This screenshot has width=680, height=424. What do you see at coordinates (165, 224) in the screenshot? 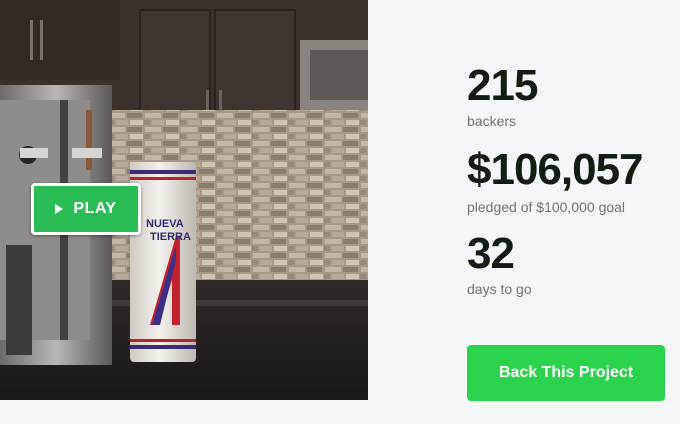
I see `can-brand-line1: NUEVA` at bounding box center [165, 224].